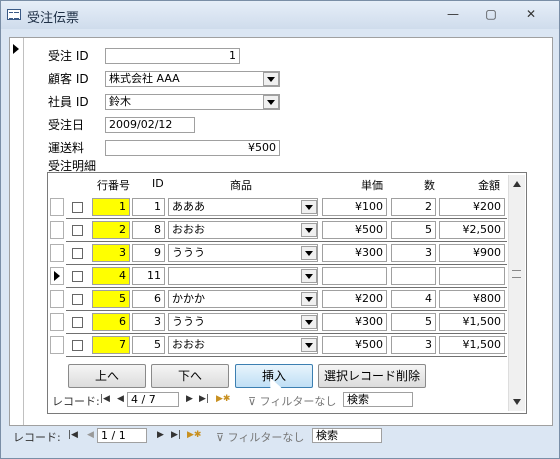 Image resolution: width=560 pixels, height=459 pixels. What do you see at coordinates (516, 274) in the screenshot?
I see `scroll-grip` at bounding box center [516, 274].